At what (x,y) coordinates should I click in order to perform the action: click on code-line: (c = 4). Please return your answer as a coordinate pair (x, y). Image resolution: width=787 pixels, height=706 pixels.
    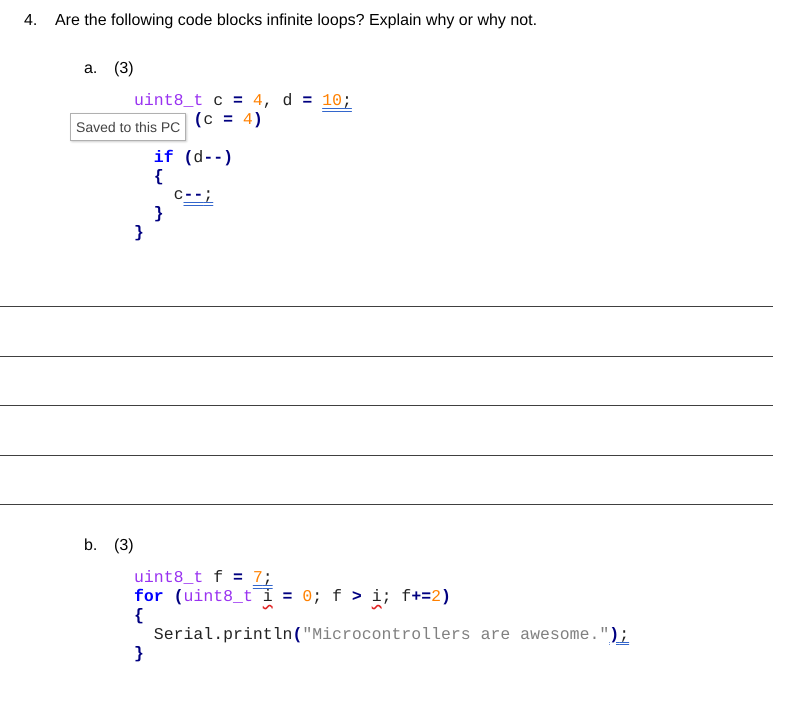
    Looking at the image, I should click on (228, 120).